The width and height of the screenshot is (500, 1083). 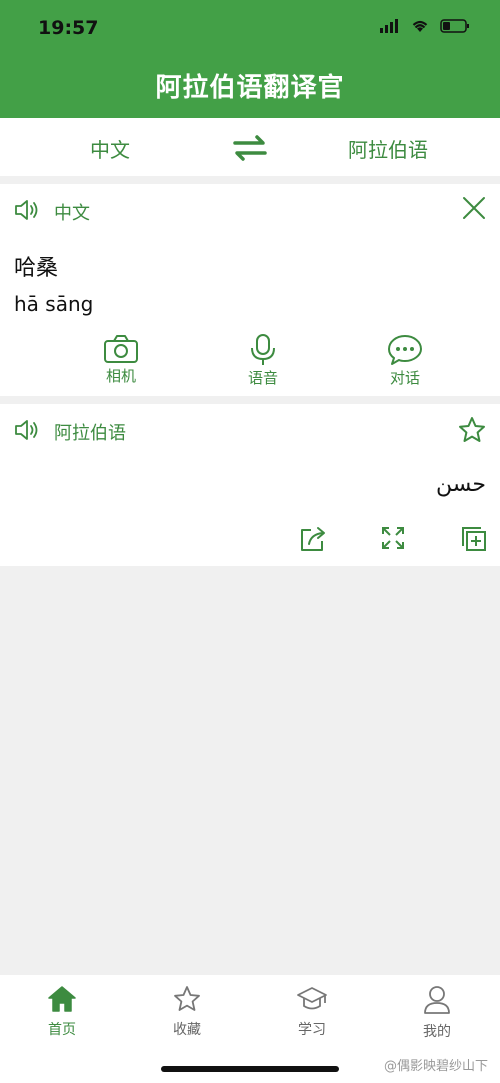 What do you see at coordinates (437, 1000) in the screenshot?
I see `user-icon` at bounding box center [437, 1000].